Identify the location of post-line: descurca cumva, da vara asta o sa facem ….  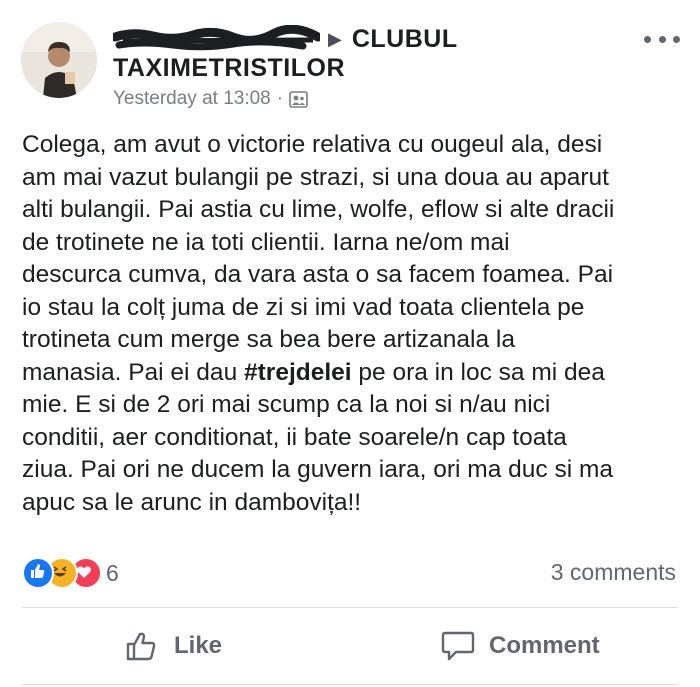
(318, 274).